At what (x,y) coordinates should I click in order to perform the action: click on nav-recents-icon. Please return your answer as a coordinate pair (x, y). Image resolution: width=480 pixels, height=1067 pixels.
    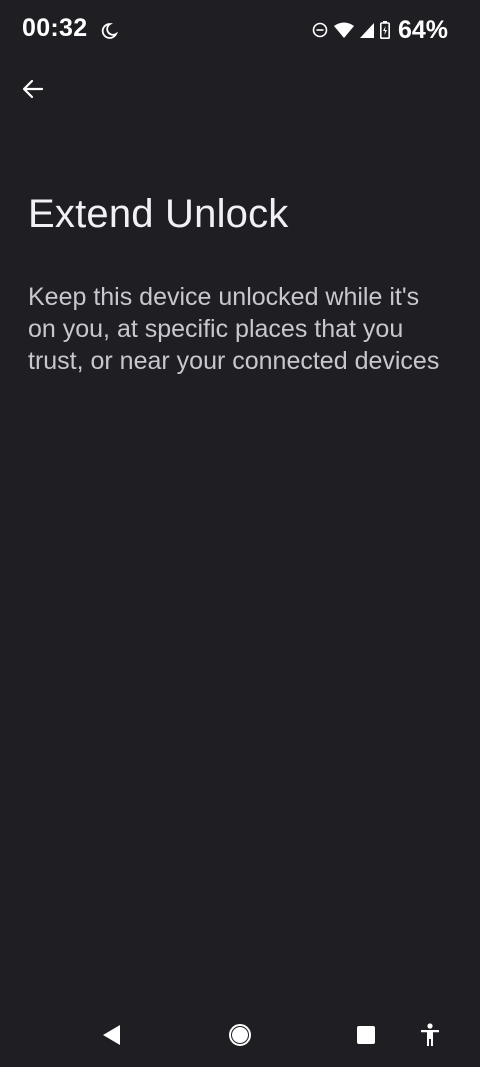
    Looking at the image, I should click on (366, 1037).